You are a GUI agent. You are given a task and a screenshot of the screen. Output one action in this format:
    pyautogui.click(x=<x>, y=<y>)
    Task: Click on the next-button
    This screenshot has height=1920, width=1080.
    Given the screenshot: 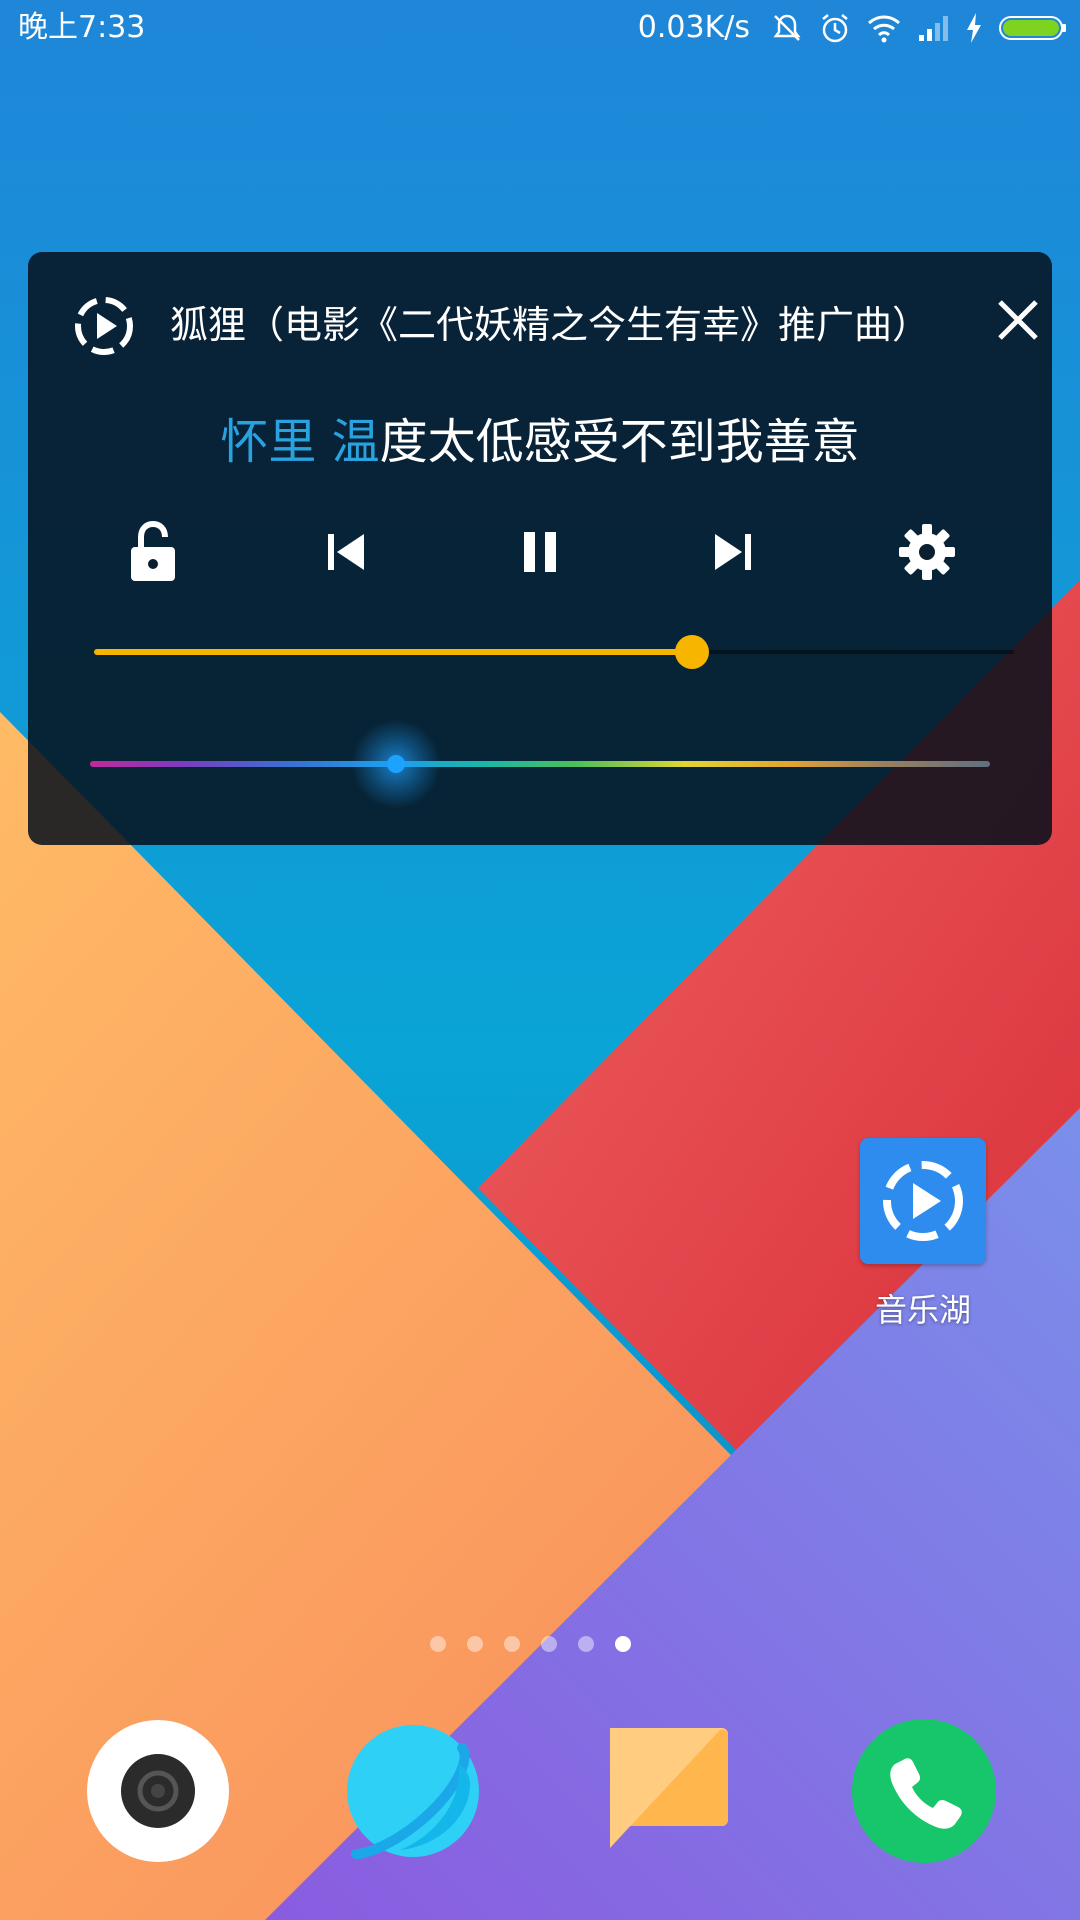 What is the action you would take?
    pyautogui.click(x=733, y=552)
    